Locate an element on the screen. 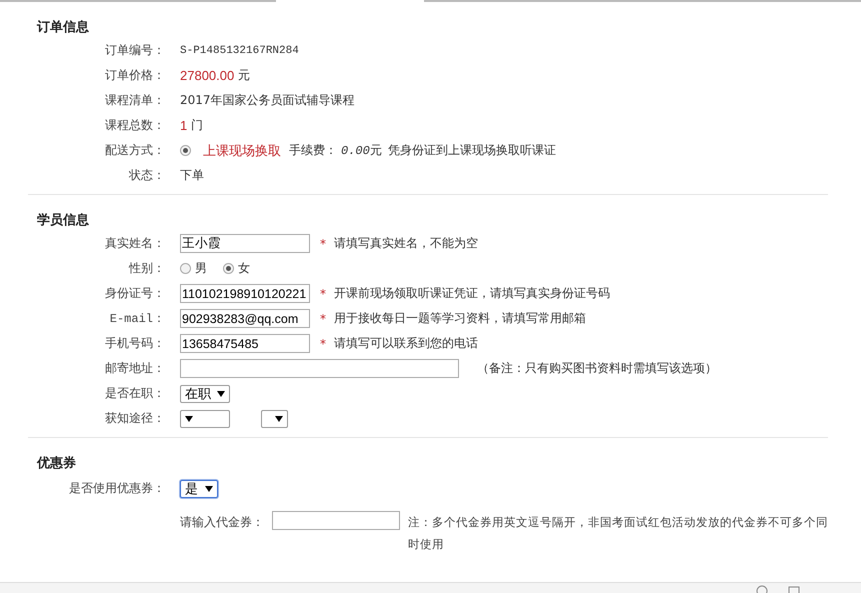 This screenshot has height=593, width=861. field-label: 状态： is located at coordinates (147, 176).